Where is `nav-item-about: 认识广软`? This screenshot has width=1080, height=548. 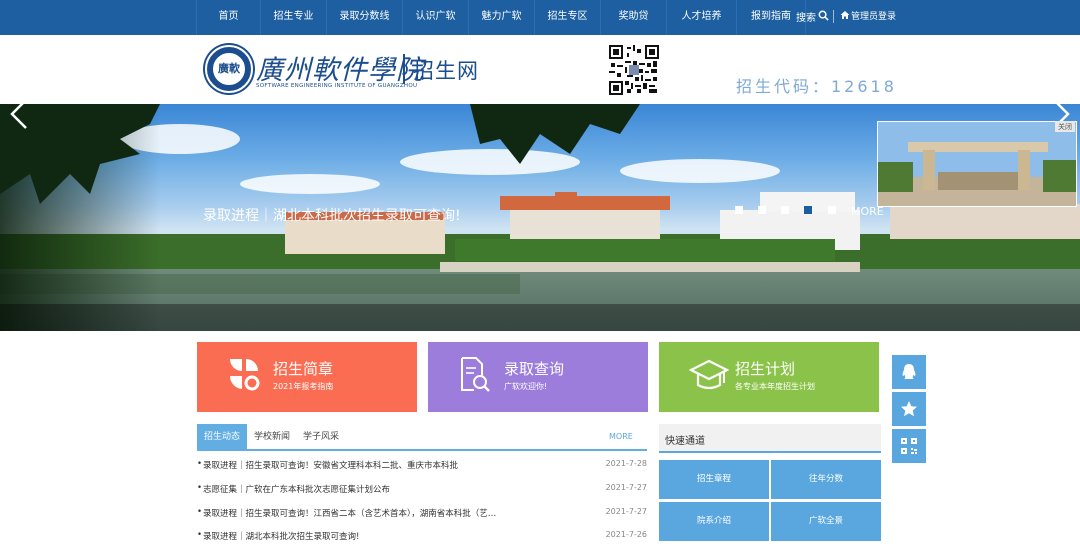
nav-item-about: 认识广软 is located at coordinates (435, 17).